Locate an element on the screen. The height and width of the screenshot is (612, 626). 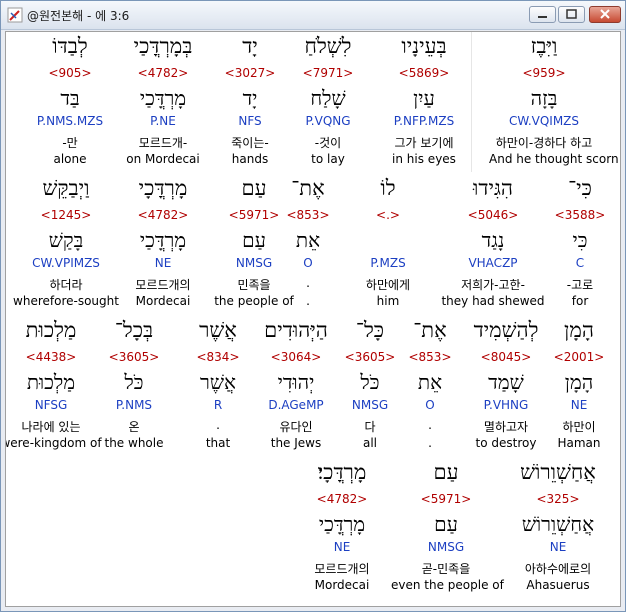
hebrew-word: אֲחַשְׁוֵרוֹשׁ is located at coordinates (558, 472).